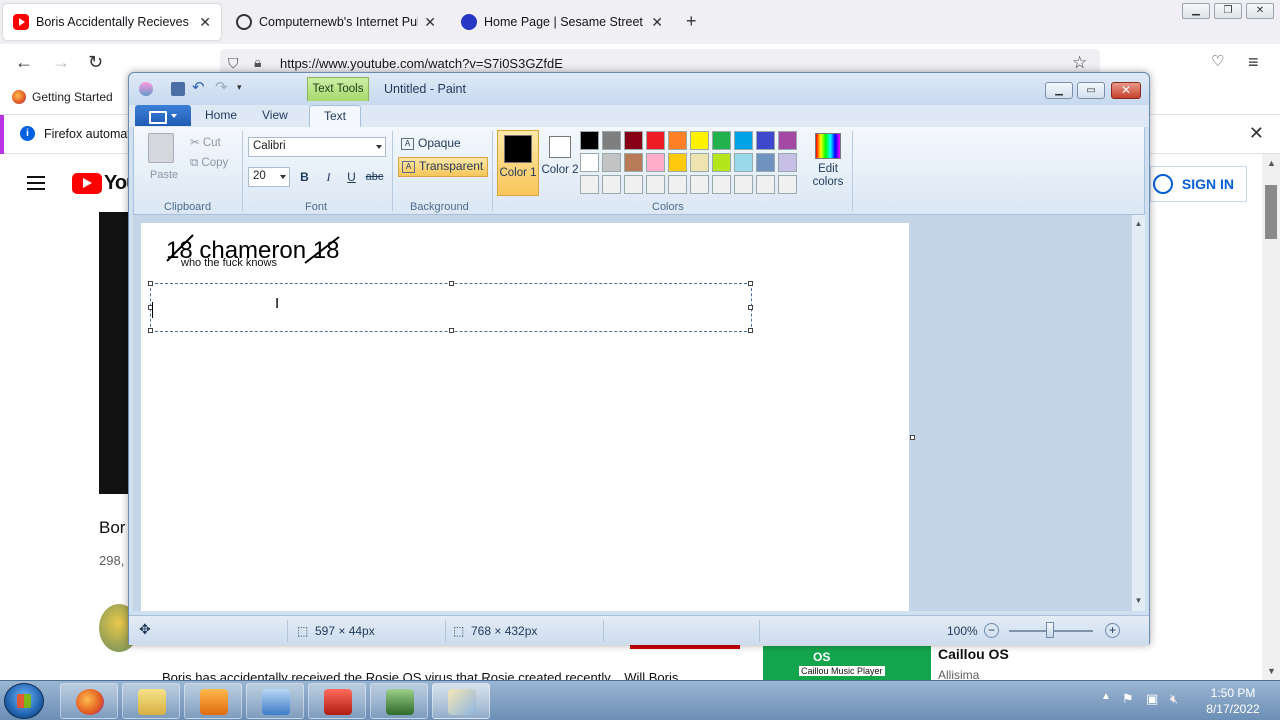  Describe the element at coordinates (1152, 699) in the screenshot. I see `network-icon: ▣` at that location.